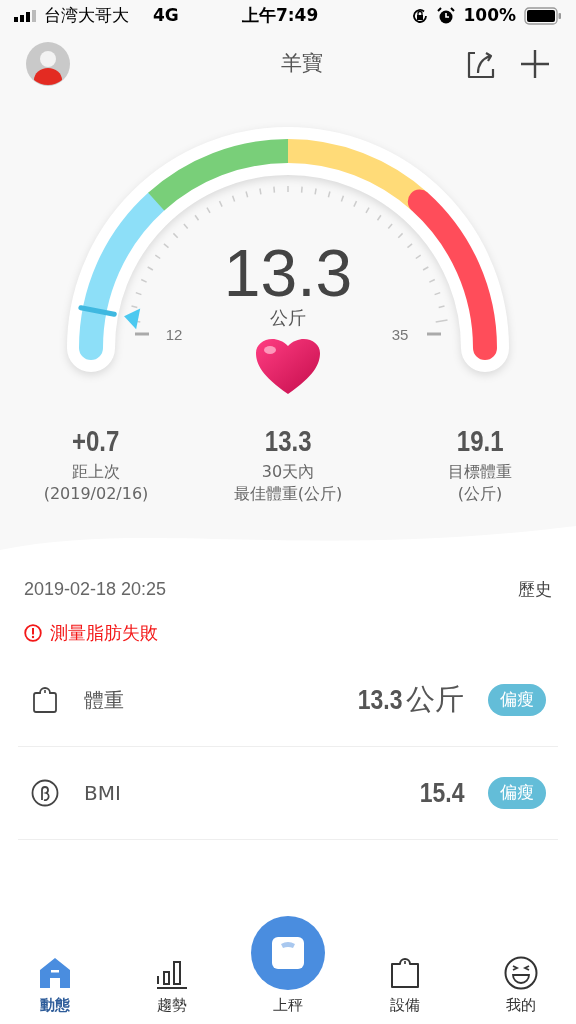  Describe the element at coordinates (420, 16) in the screenshot. I see `rotation-lock-icon` at that location.